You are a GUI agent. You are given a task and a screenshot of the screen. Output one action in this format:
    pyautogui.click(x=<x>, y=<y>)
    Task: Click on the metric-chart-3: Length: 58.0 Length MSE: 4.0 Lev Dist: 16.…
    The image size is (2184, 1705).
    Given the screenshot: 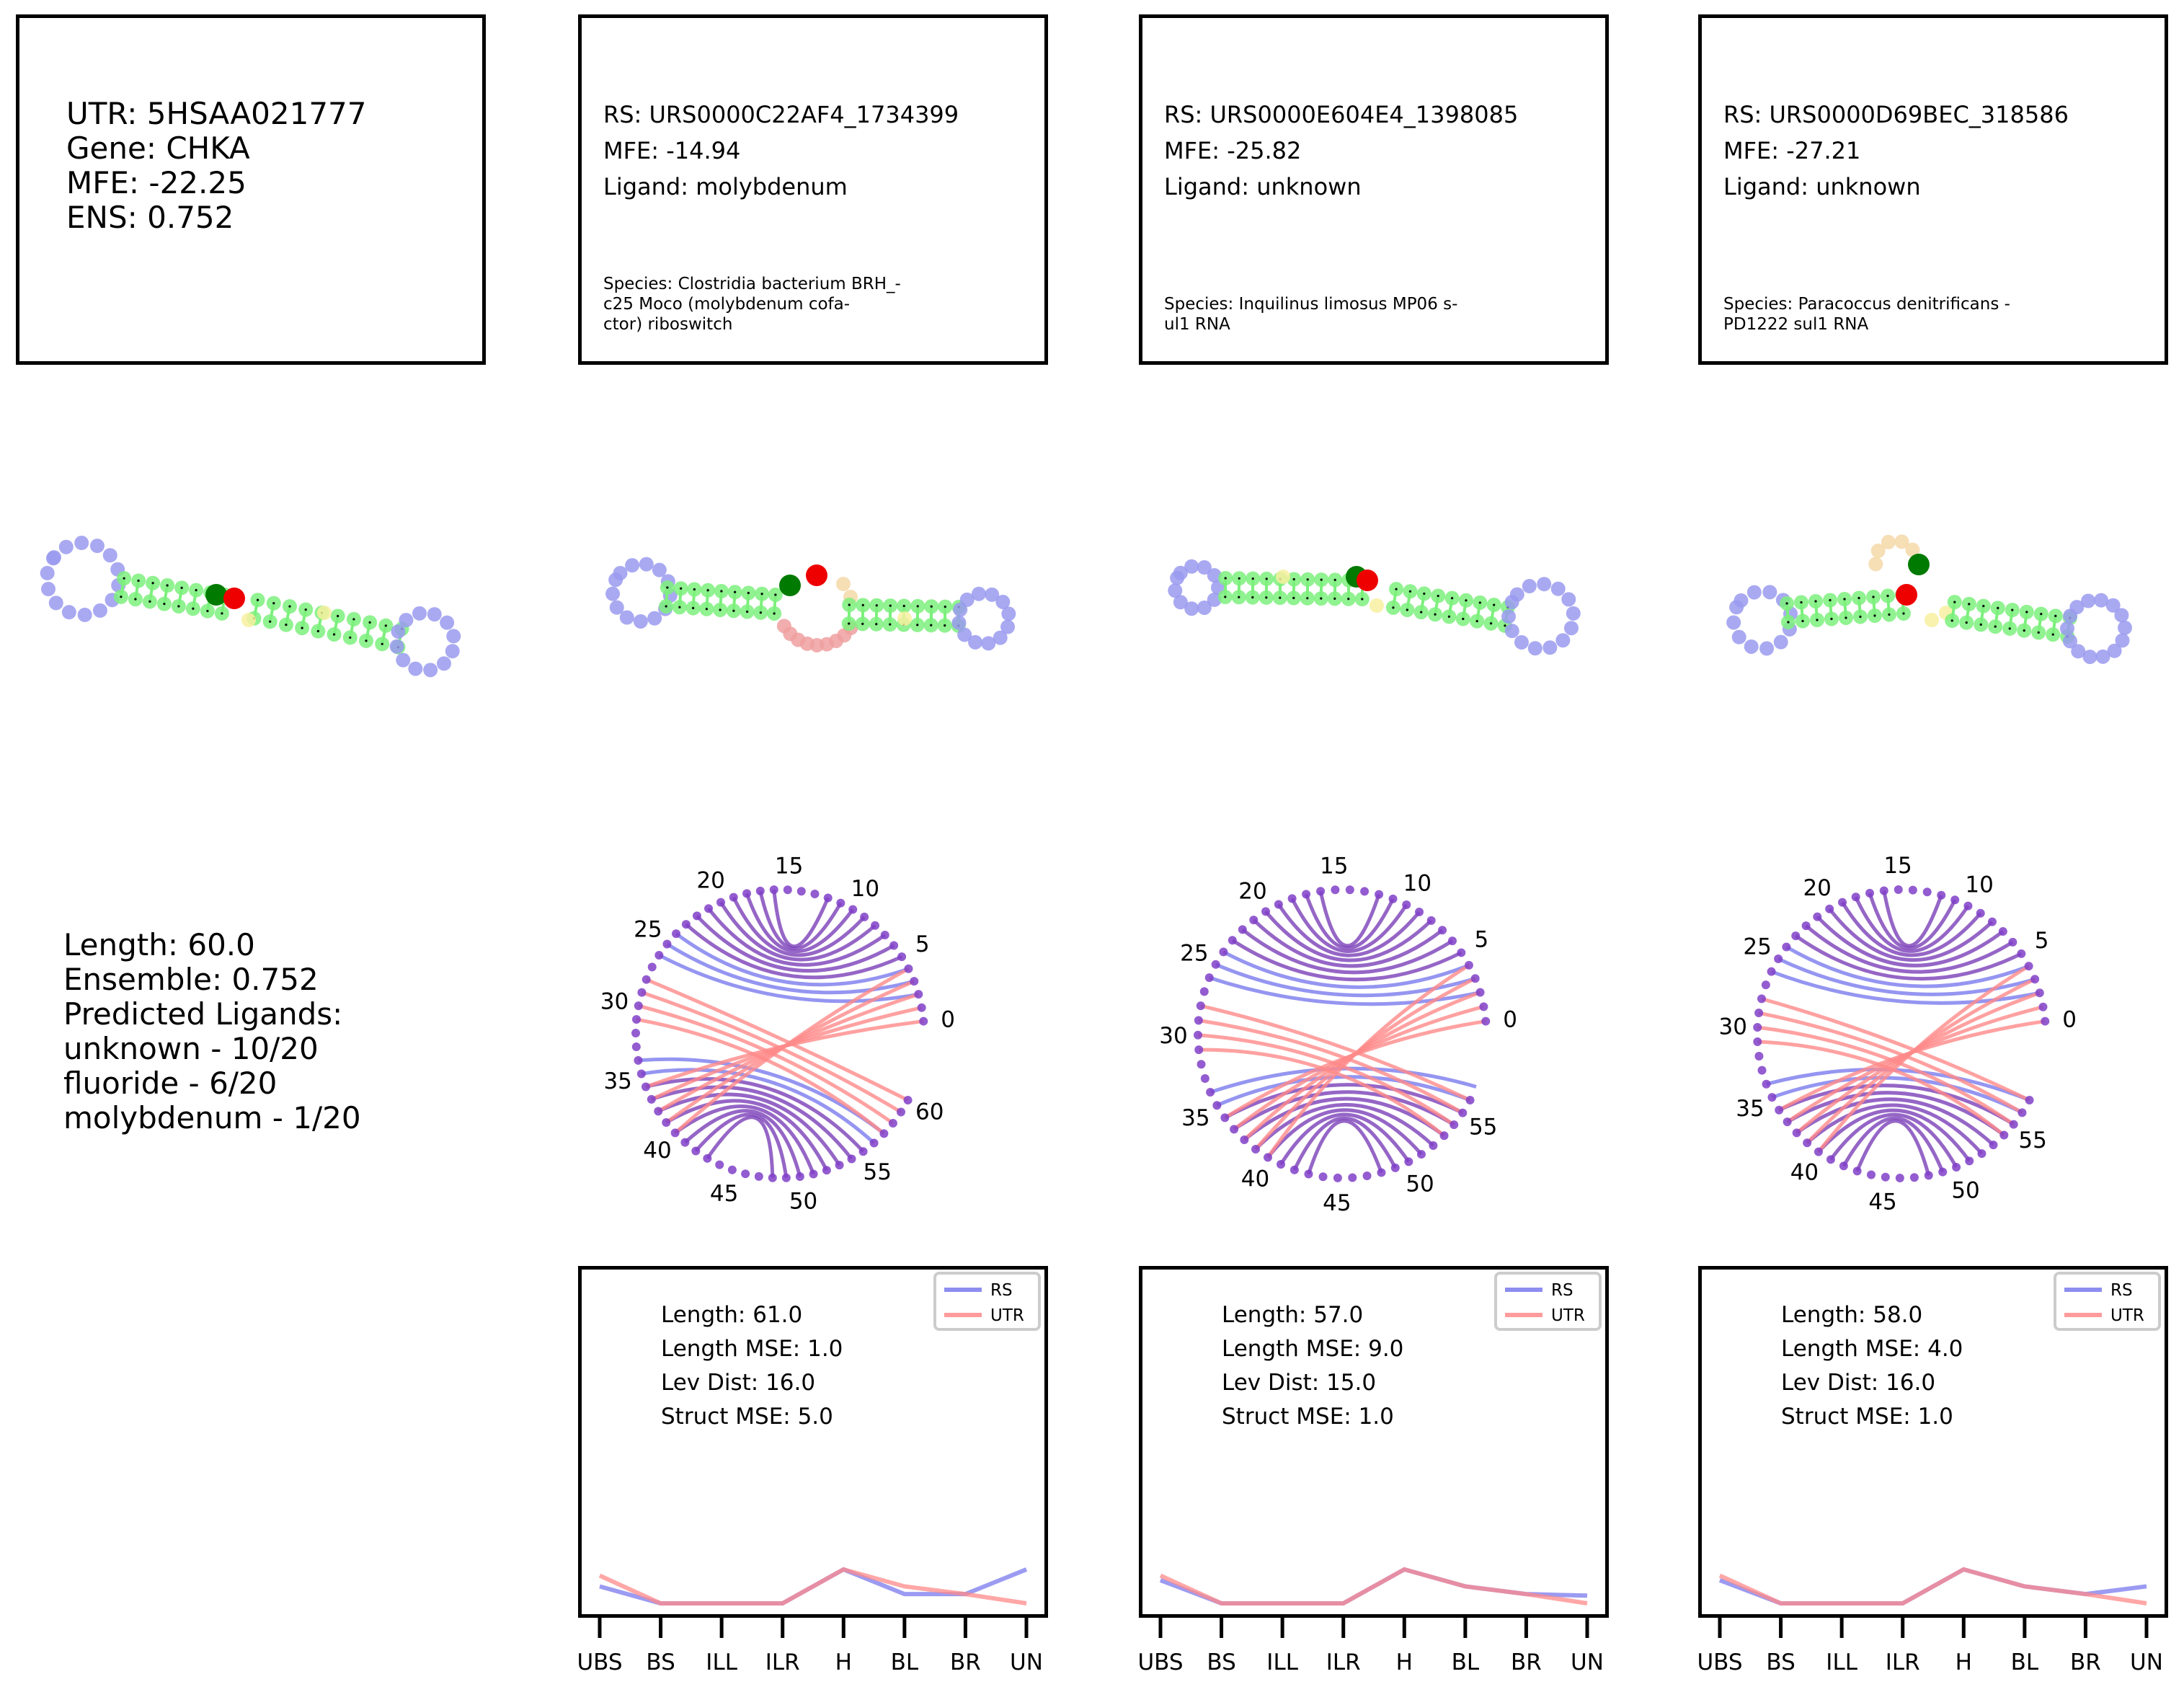 What is the action you would take?
    pyautogui.click(x=1932, y=1470)
    